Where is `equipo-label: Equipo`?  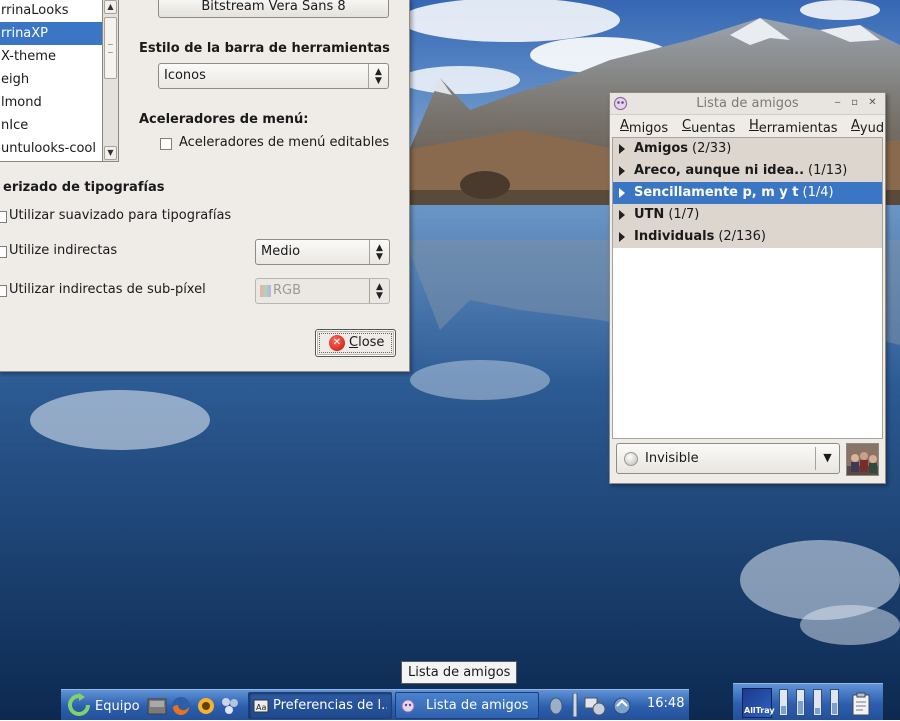
equipo-label: Equipo is located at coordinates (117, 706).